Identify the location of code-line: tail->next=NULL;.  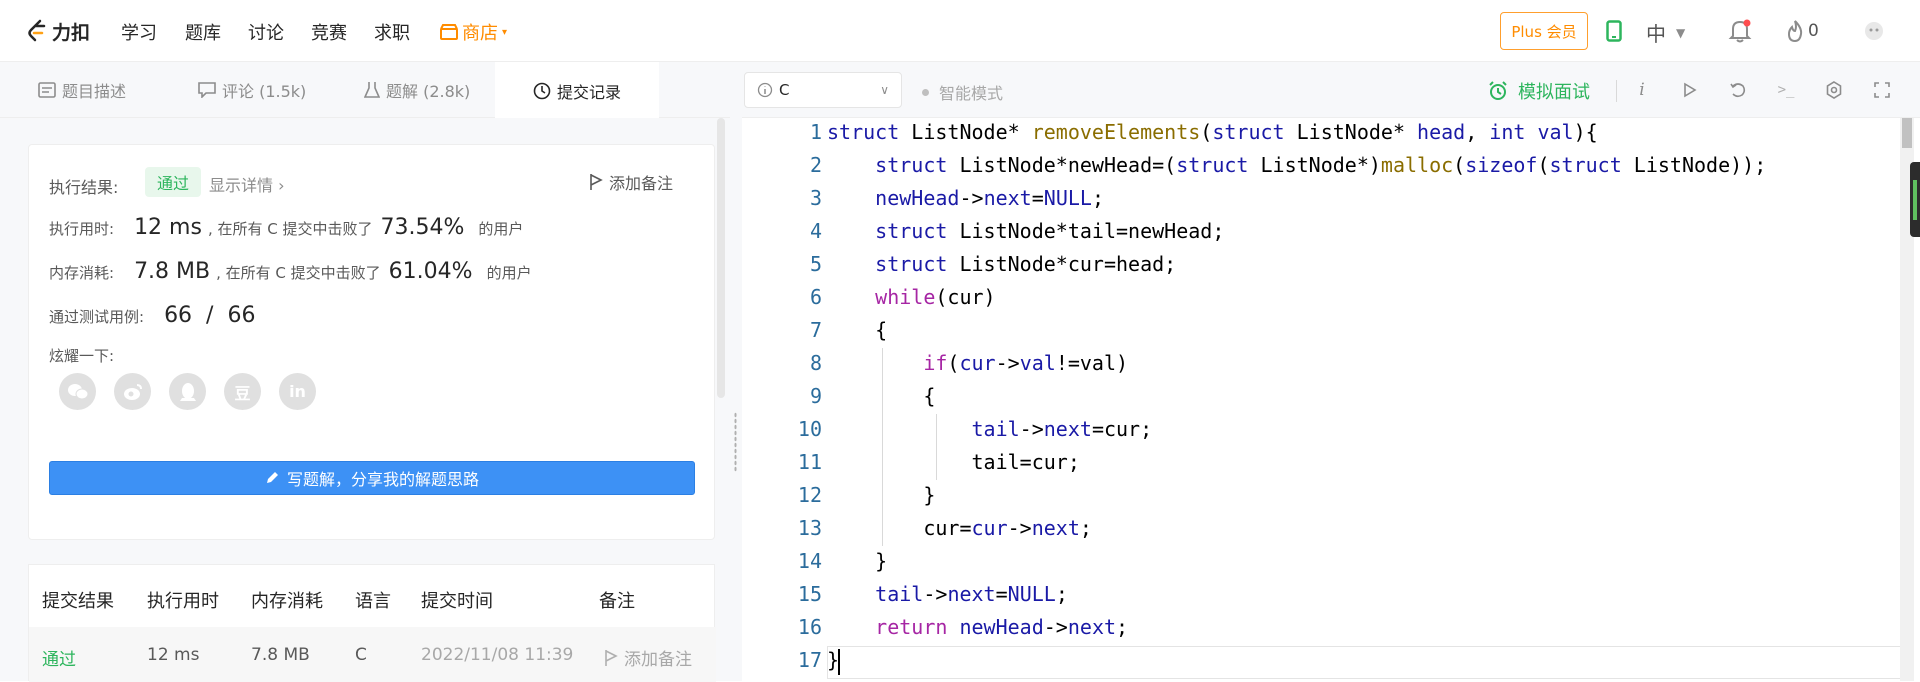
(971, 594).